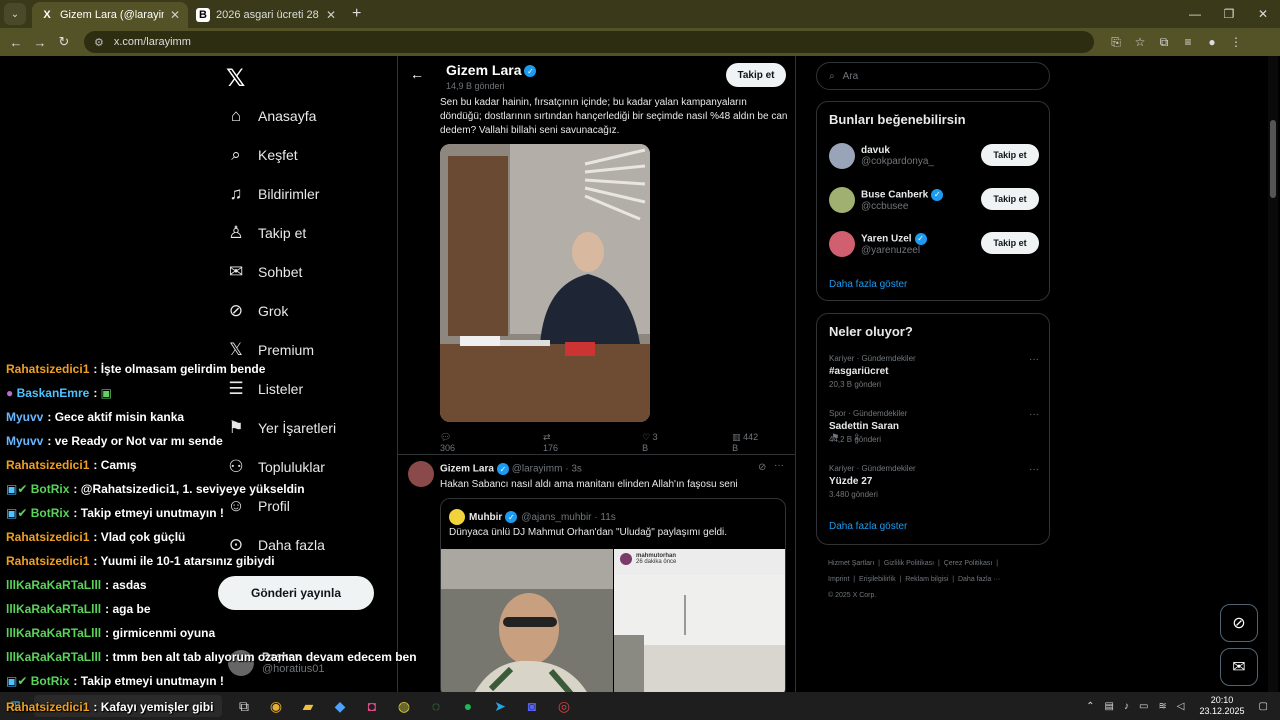 Image resolution: width=1280 pixels, height=720 pixels. Describe the element at coordinates (500, 706) in the screenshot. I see `telegram-icon: ➤` at that location.